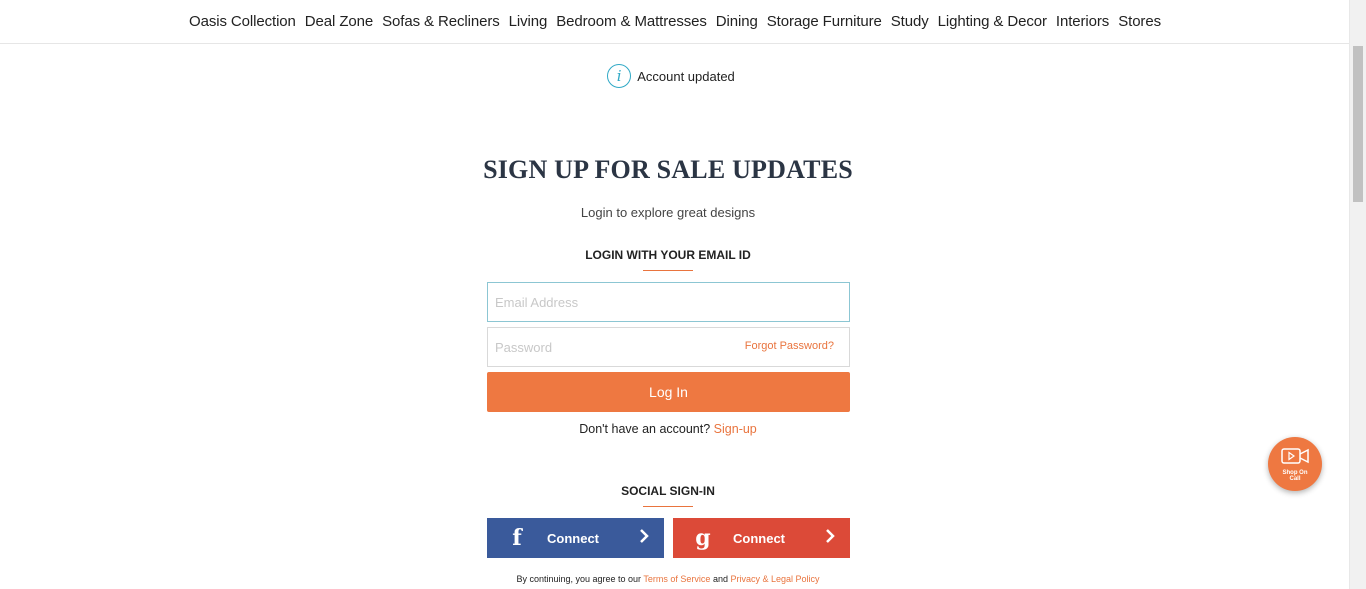 This screenshot has width=1366, height=589. I want to click on login-button: Log In, so click(668, 392).